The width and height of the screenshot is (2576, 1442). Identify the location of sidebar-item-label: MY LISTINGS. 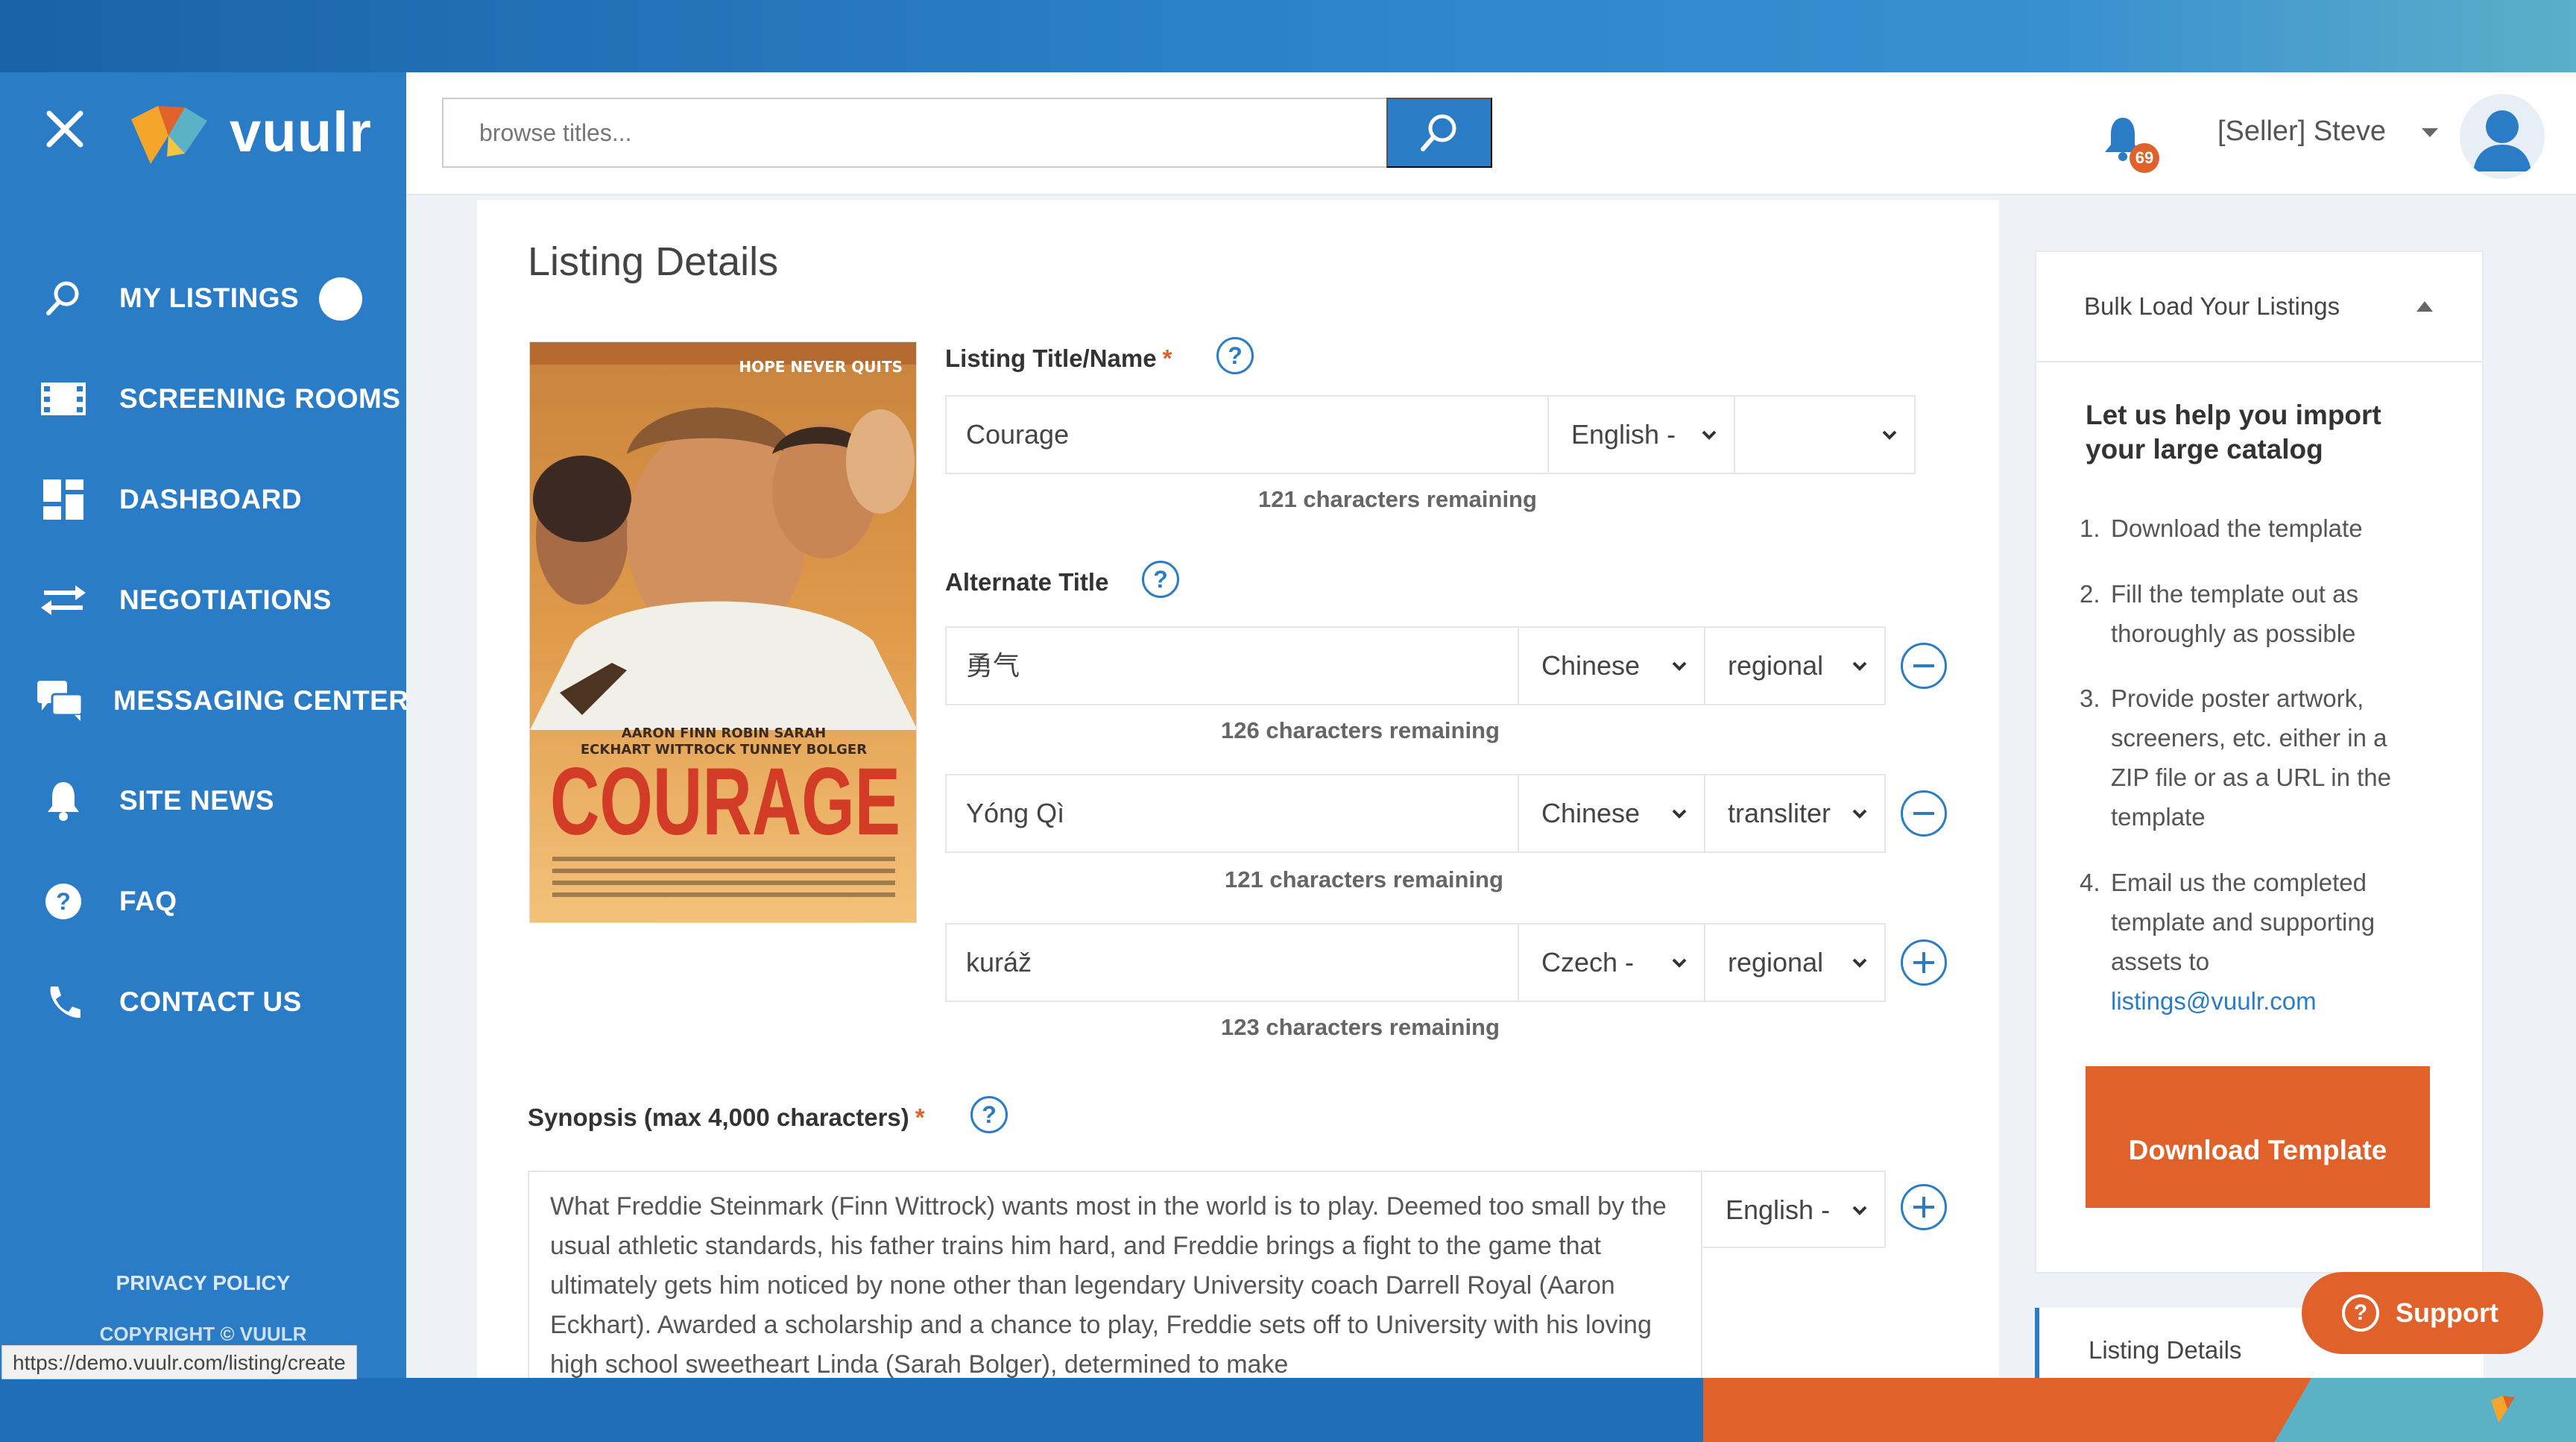
(209, 298).